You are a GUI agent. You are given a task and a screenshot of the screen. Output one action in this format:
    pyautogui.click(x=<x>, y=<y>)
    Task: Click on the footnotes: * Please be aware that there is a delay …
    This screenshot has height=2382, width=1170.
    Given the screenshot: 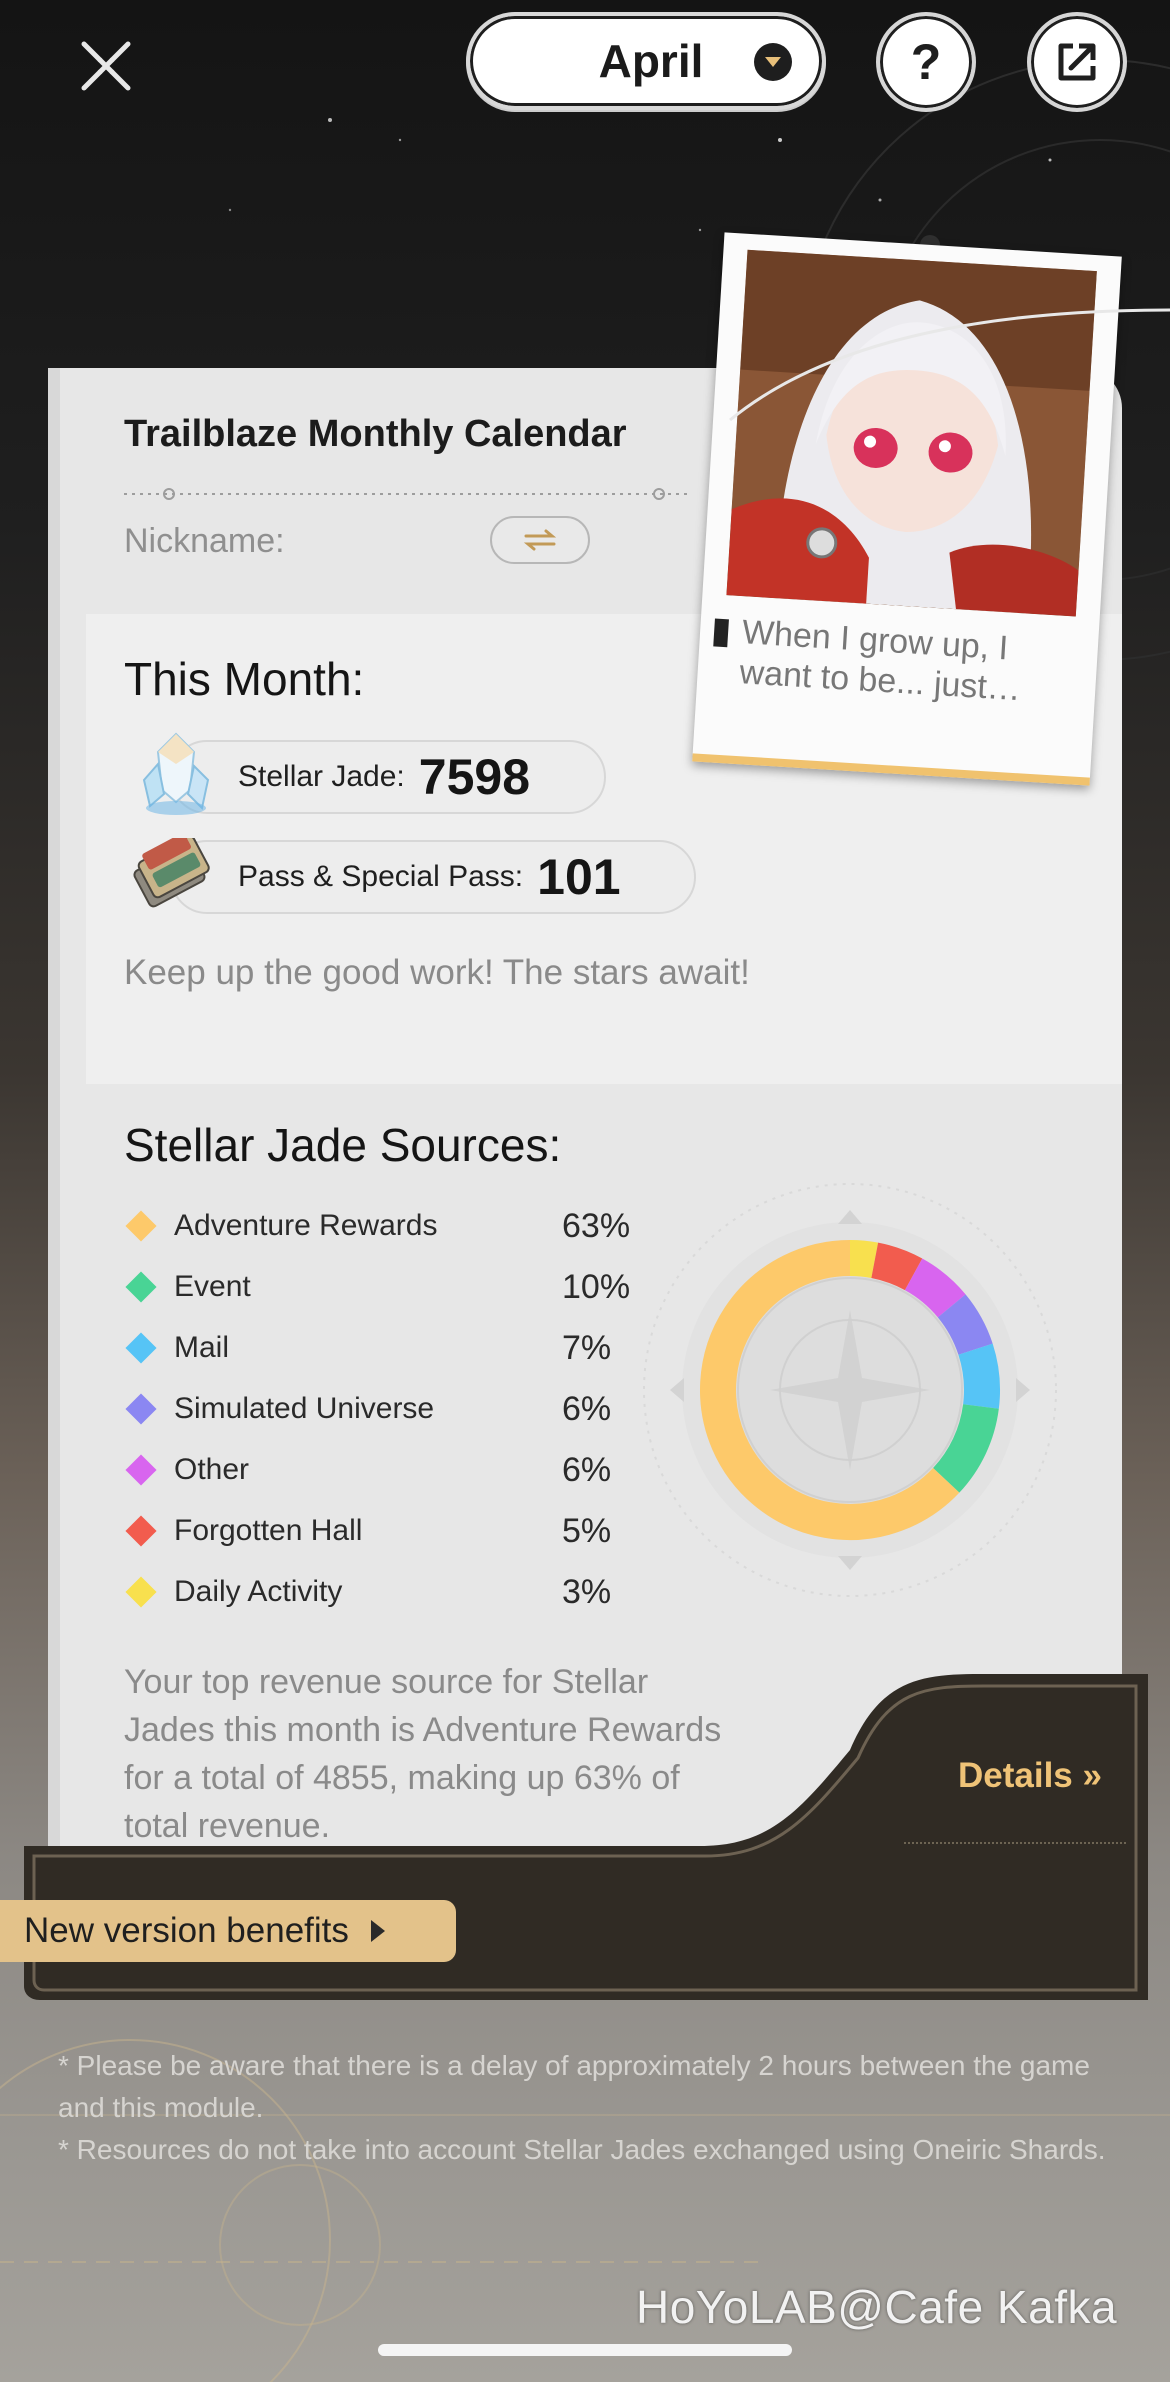 What is the action you would take?
    pyautogui.click(x=588, y=2108)
    